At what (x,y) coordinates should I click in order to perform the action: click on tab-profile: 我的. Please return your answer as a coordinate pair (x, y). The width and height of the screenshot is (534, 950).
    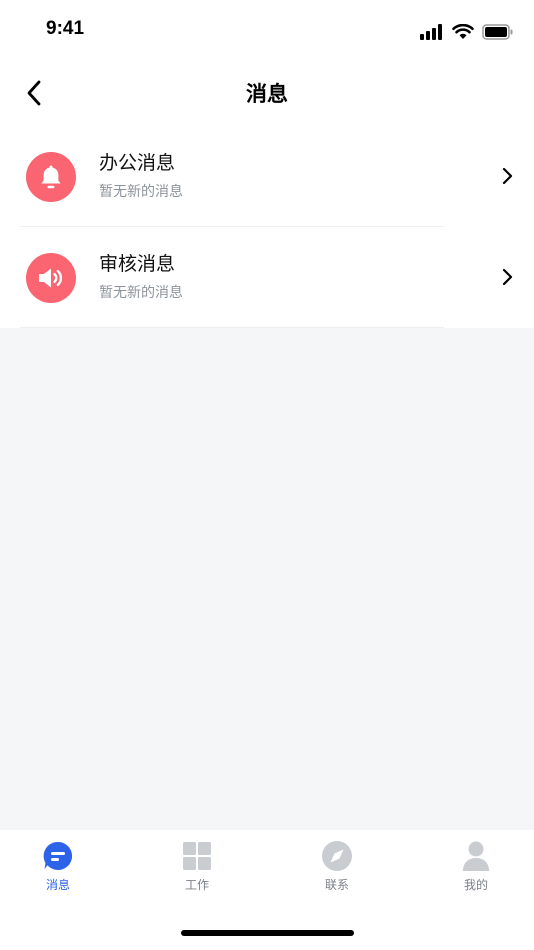
    Looking at the image, I should click on (476, 866).